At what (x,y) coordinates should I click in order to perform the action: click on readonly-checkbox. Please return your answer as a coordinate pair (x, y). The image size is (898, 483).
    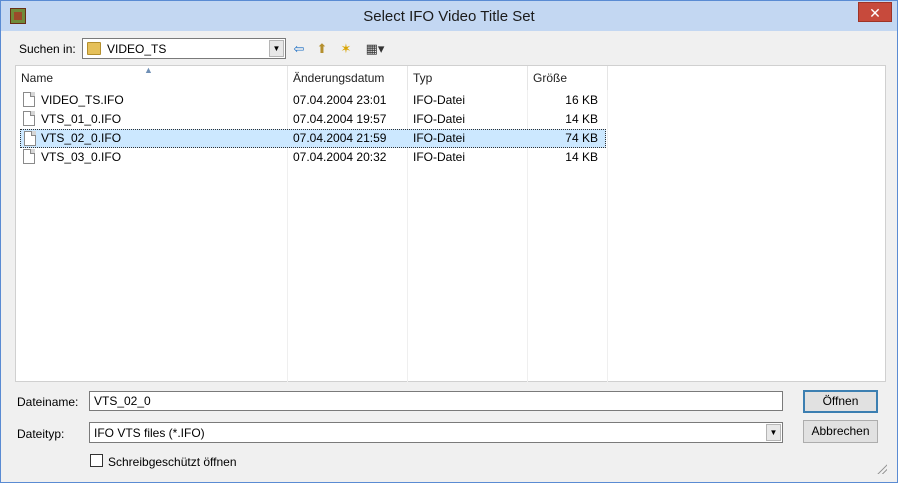
    Looking at the image, I should click on (96, 460).